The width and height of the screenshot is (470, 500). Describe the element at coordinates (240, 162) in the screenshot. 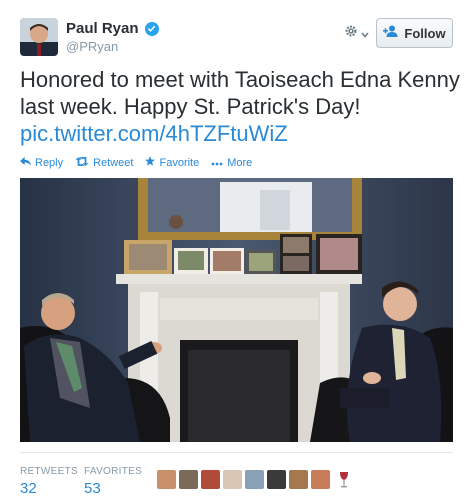

I see `more-label: More` at that location.